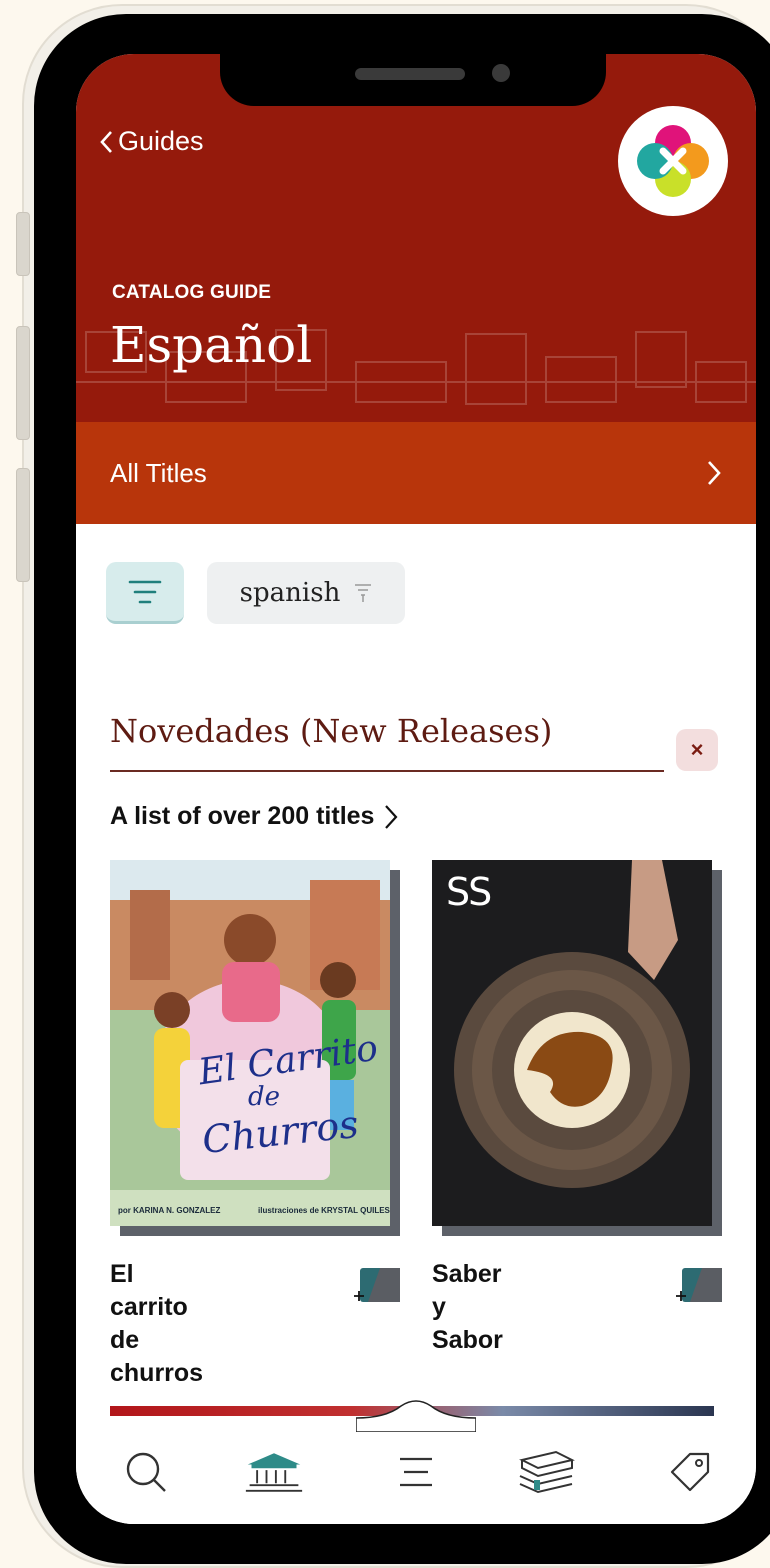 Image resolution: width=770 pixels, height=1568 pixels. I want to click on filter-lines-icon, so click(145, 591).